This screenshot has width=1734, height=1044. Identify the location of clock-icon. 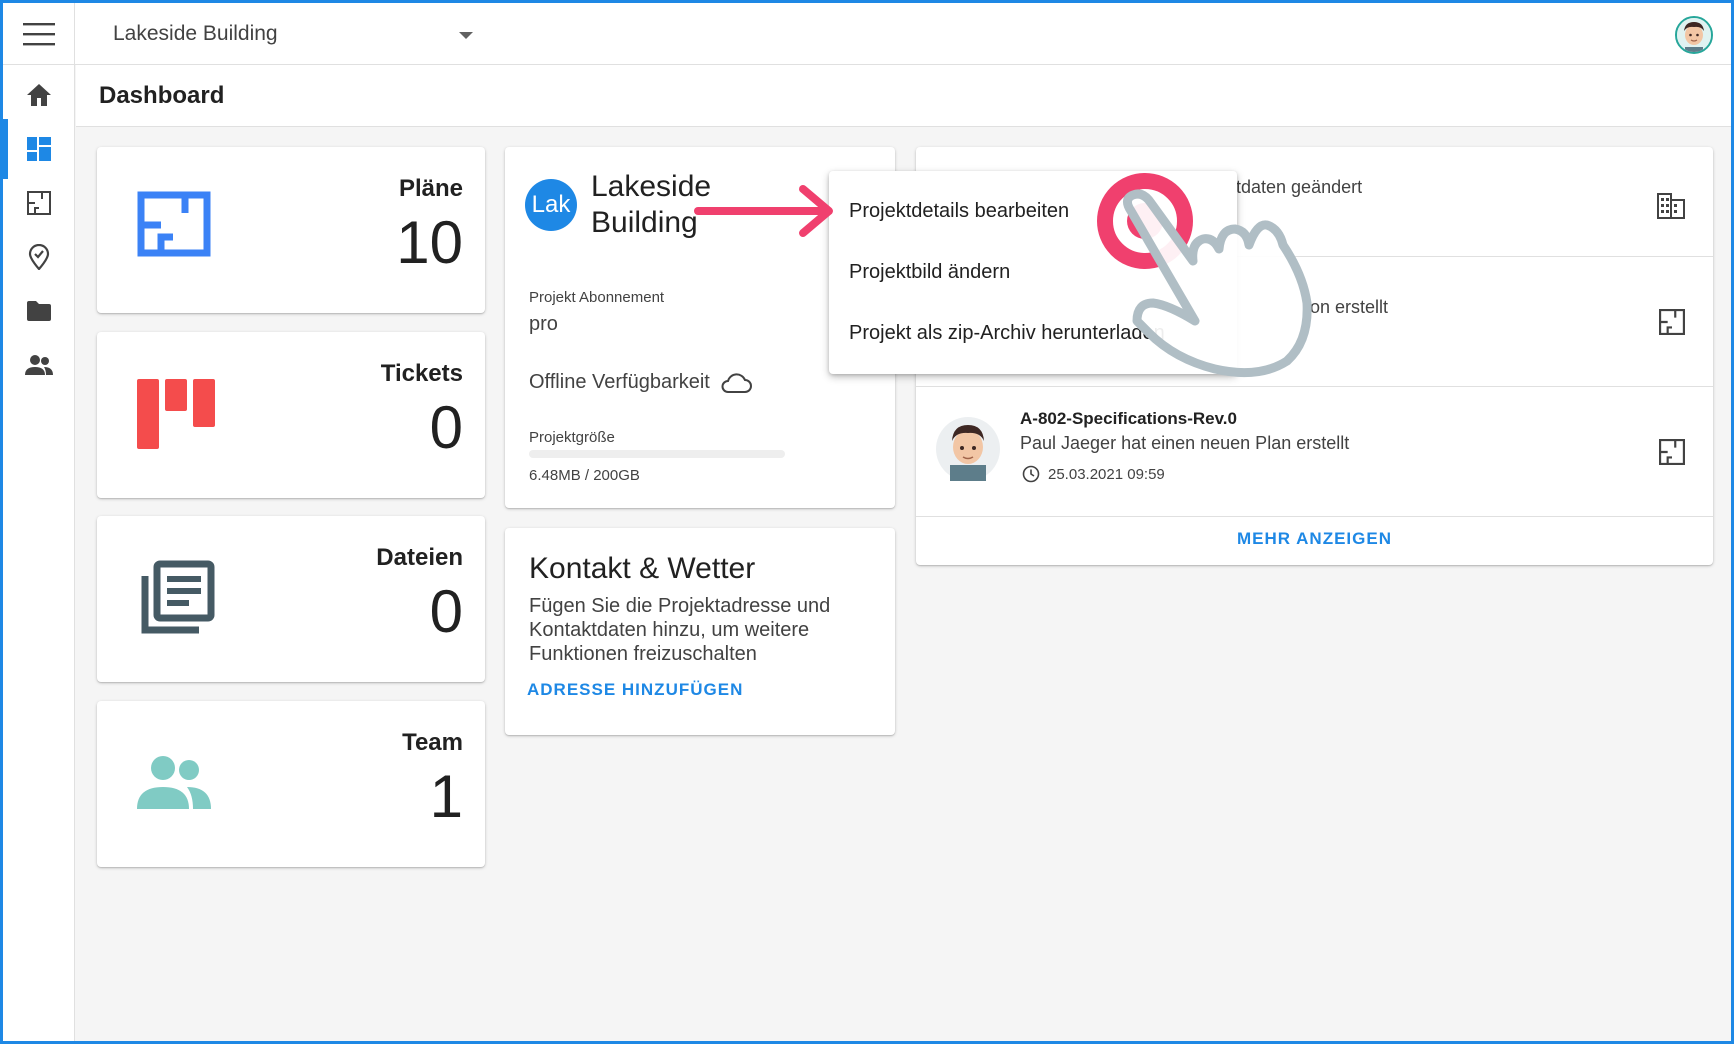
(1031, 474).